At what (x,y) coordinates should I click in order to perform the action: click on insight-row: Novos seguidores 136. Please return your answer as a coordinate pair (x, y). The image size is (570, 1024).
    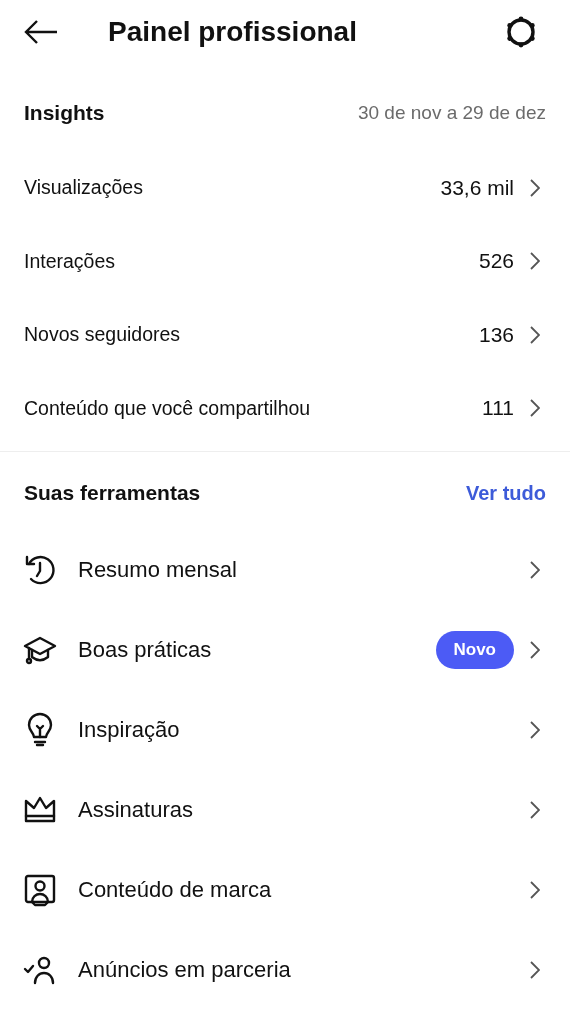
    Looking at the image, I should click on (285, 335).